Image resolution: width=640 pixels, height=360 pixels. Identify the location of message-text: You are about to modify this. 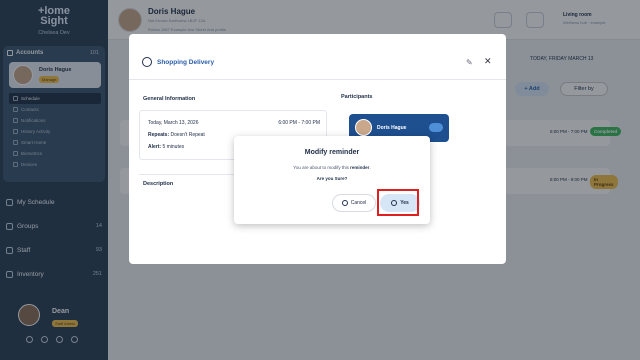
(322, 167).